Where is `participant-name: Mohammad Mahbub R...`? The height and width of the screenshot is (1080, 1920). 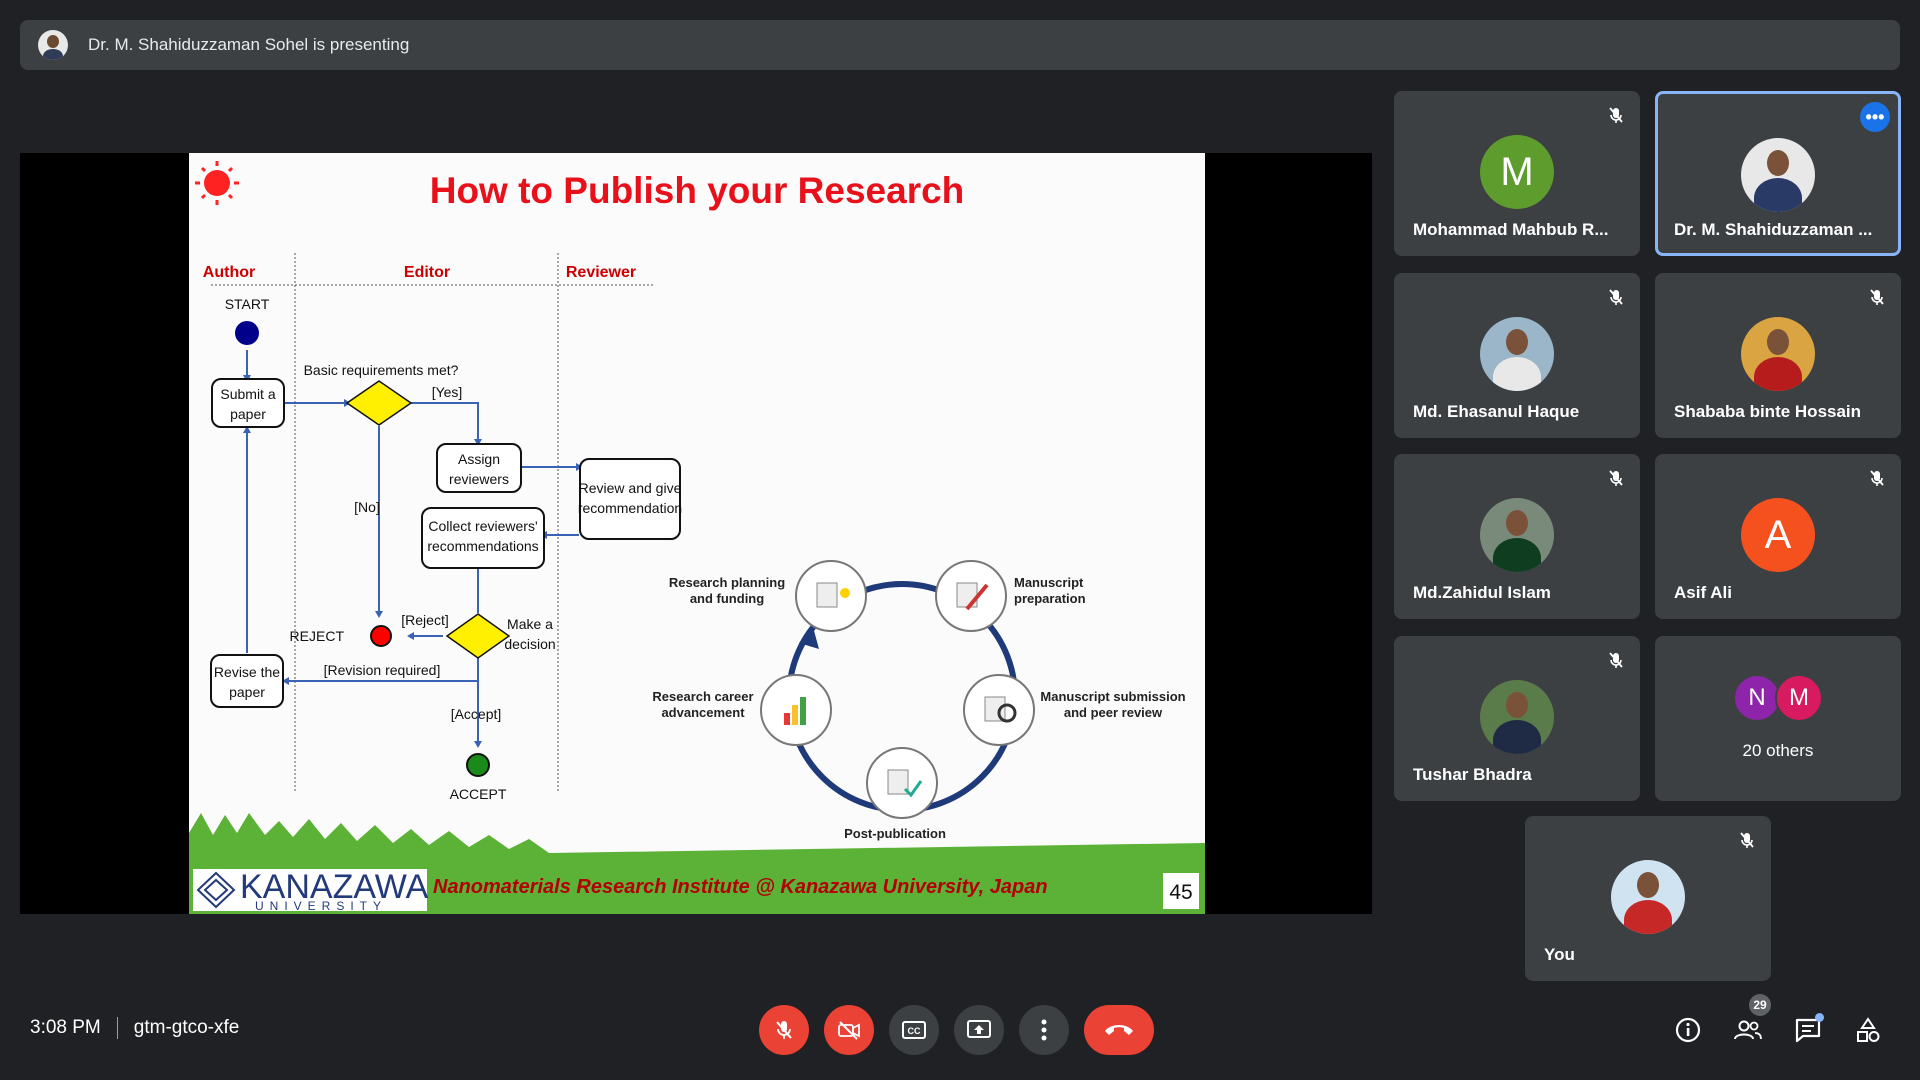 participant-name: Mohammad Mahbub R... is located at coordinates (1511, 229).